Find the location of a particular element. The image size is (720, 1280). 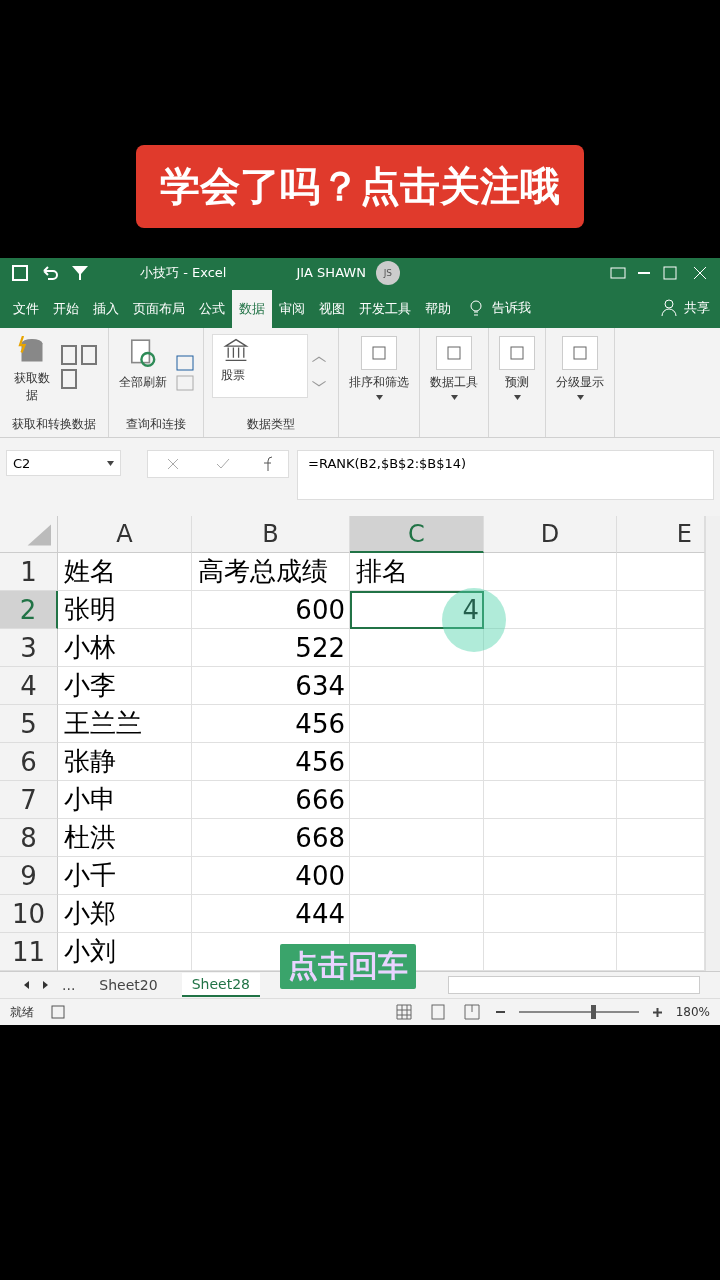

table-cell: 姓名 is located at coordinates (125, 572).